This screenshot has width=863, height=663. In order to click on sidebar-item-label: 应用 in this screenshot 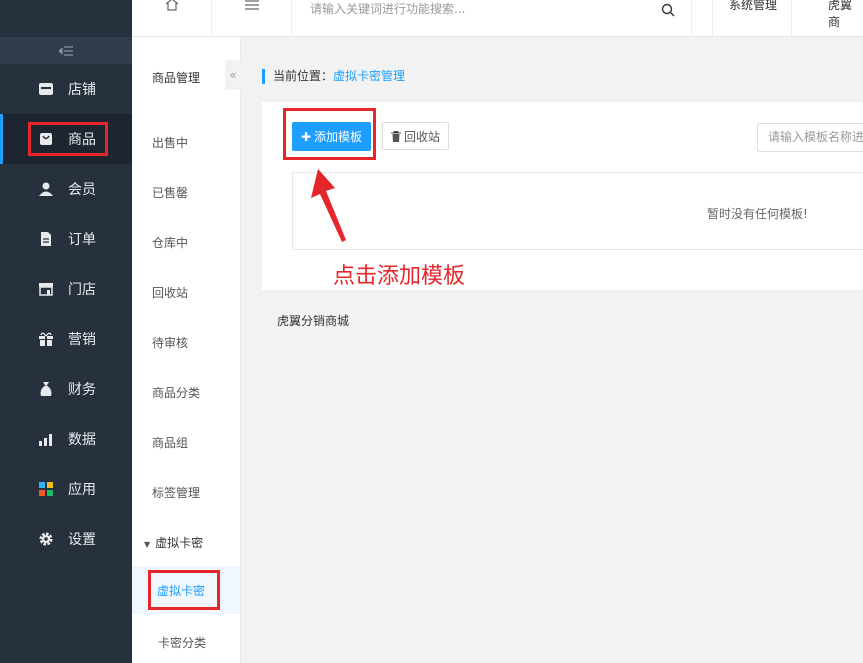, I will do `click(82, 490)`.